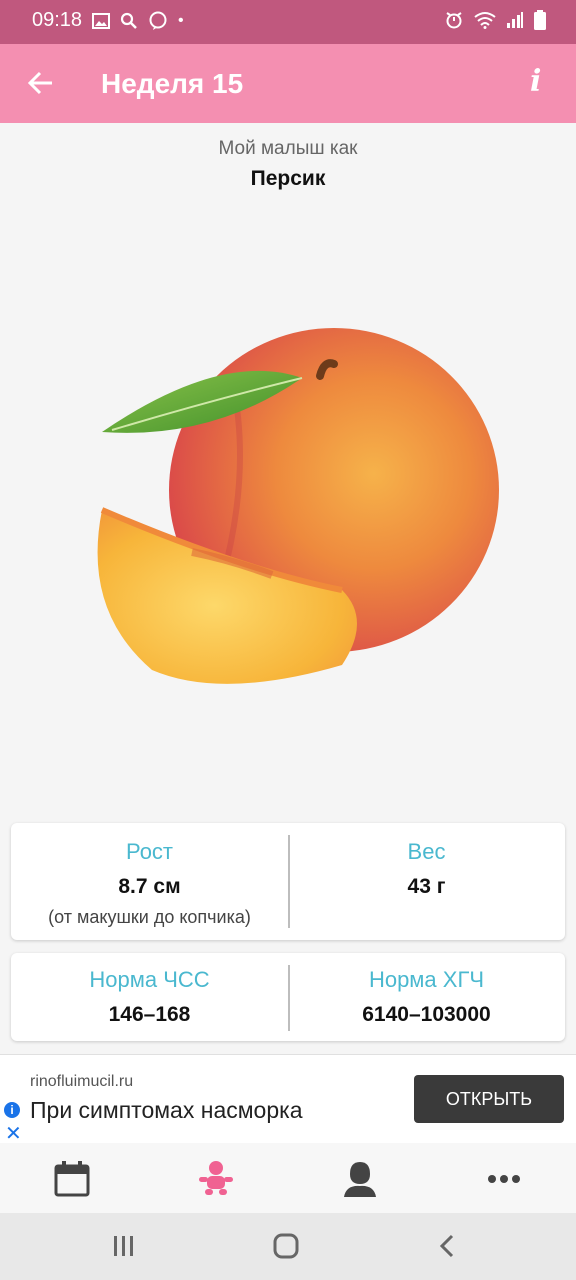 This screenshot has height=1280, width=576. What do you see at coordinates (124, 1246) in the screenshot?
I see `recent-apps-icon` at bounding box center [124, 1246].